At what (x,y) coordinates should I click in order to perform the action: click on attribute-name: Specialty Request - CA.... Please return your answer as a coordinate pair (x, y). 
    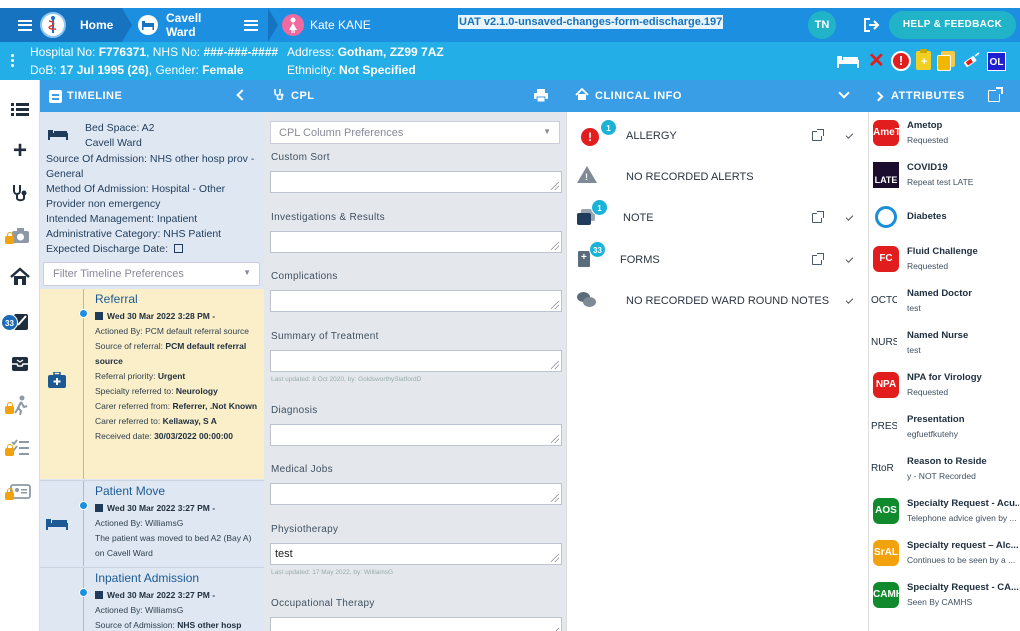
    Looking at the image, I should click on (963, 587).